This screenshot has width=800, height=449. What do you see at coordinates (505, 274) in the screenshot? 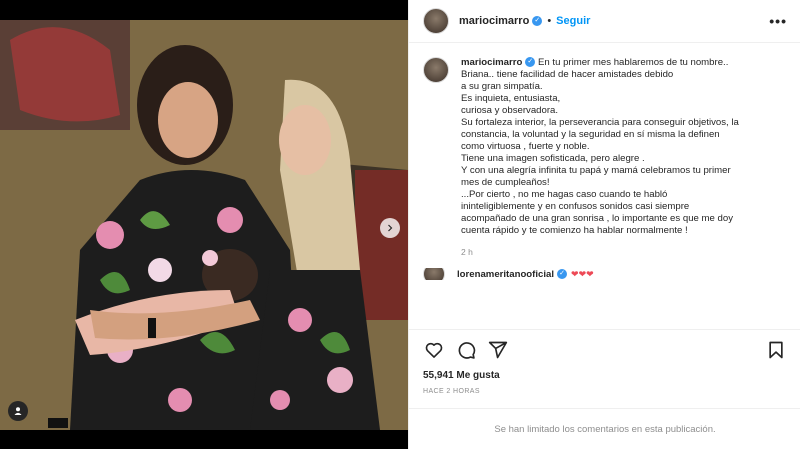
I see `comment-username: lorenameritanooficial` at bounding box center [505, 274].